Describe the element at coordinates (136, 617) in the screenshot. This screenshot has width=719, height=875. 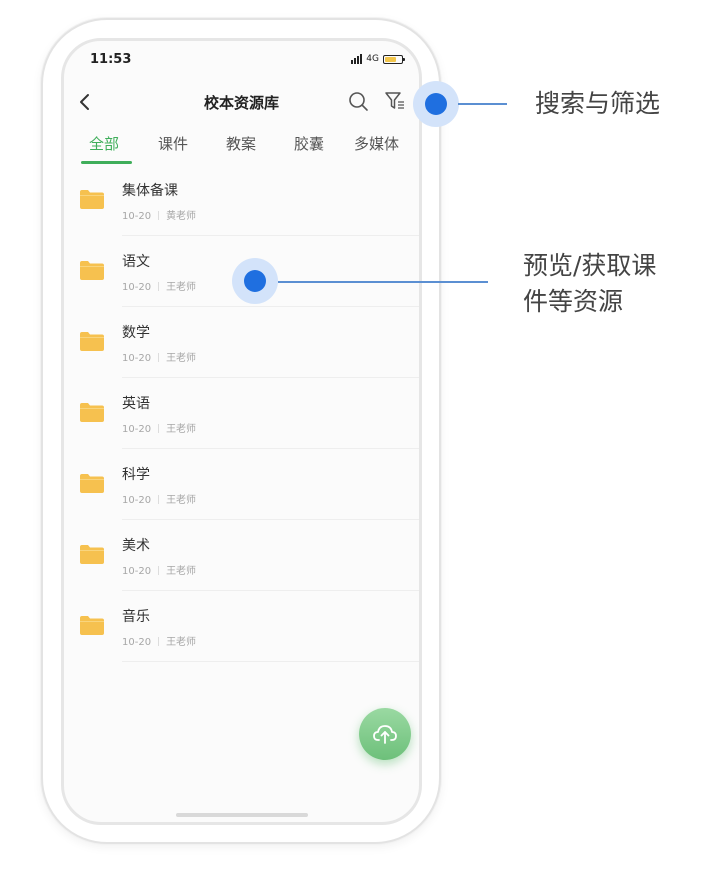
I see `item-title: 音乐` at that location.